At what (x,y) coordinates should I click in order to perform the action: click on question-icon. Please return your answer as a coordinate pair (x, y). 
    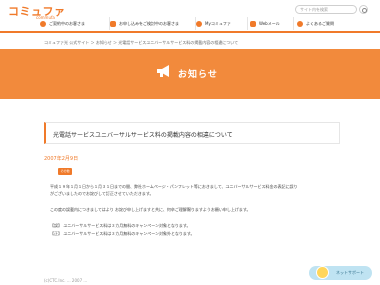
    Looking at the image, I should click on (300, 23).